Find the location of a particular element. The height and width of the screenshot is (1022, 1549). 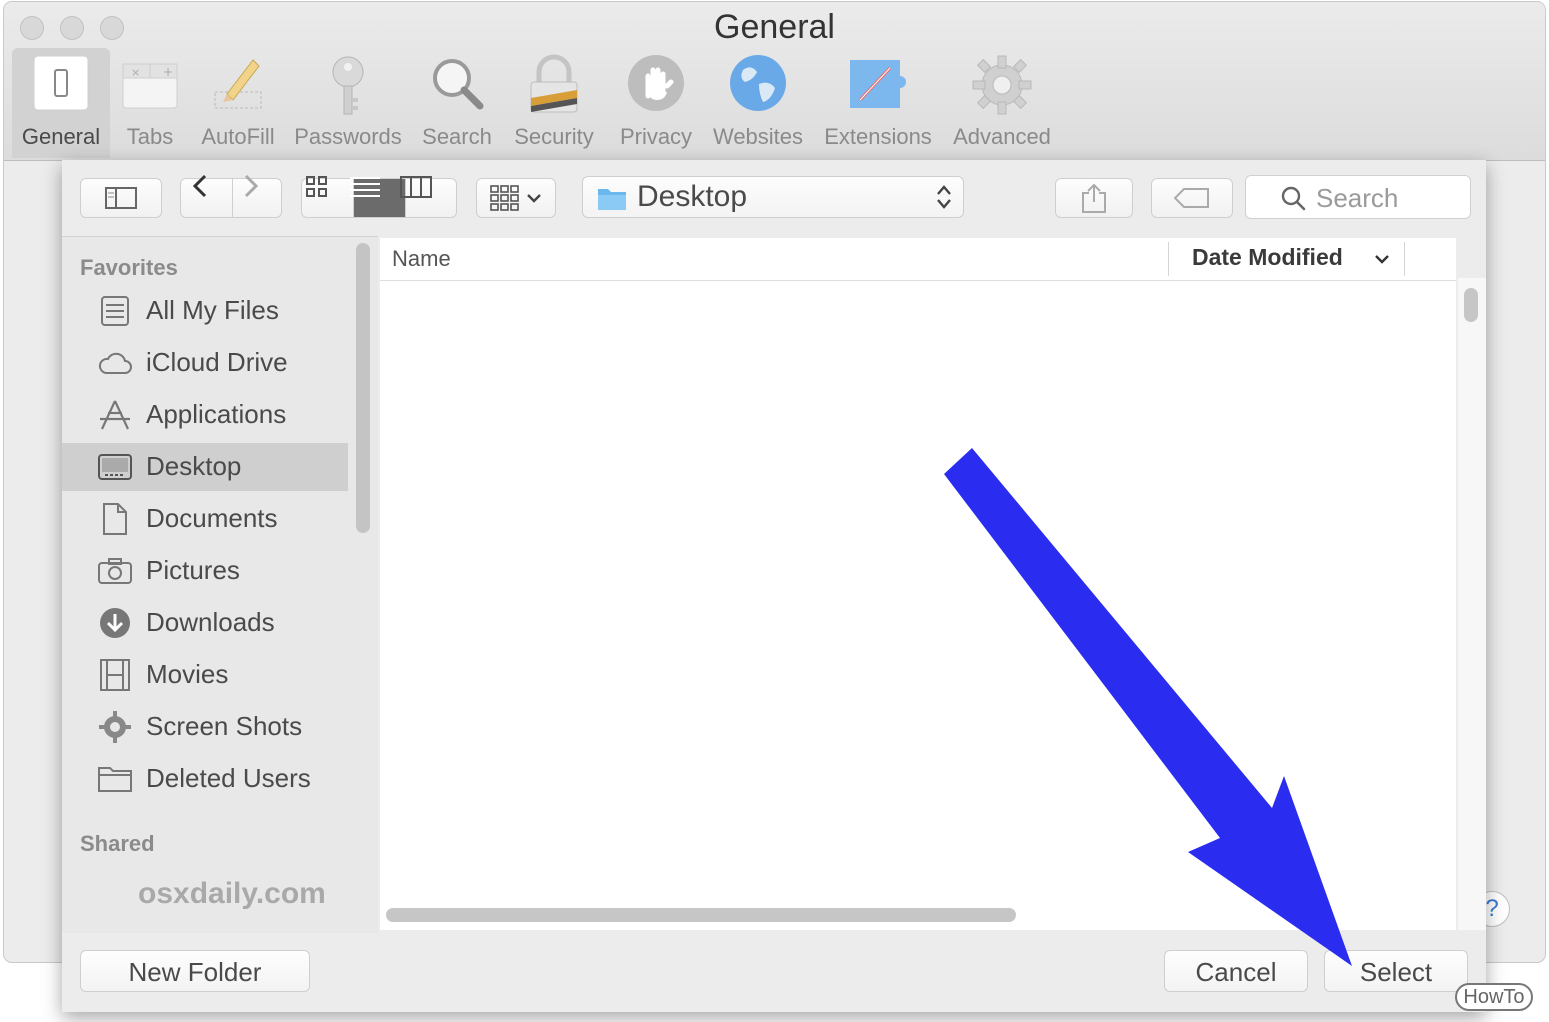

download-icon is located at coordinates (115, 623).